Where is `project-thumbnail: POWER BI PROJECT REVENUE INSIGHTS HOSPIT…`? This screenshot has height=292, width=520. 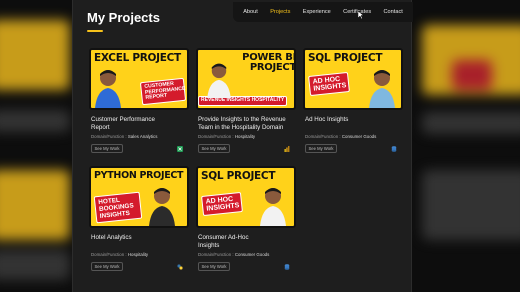
project-thumbnail: POWER BI PROJECT REVENUE INSIGHTS HOSPIT… is located at coordinates (246, 79).